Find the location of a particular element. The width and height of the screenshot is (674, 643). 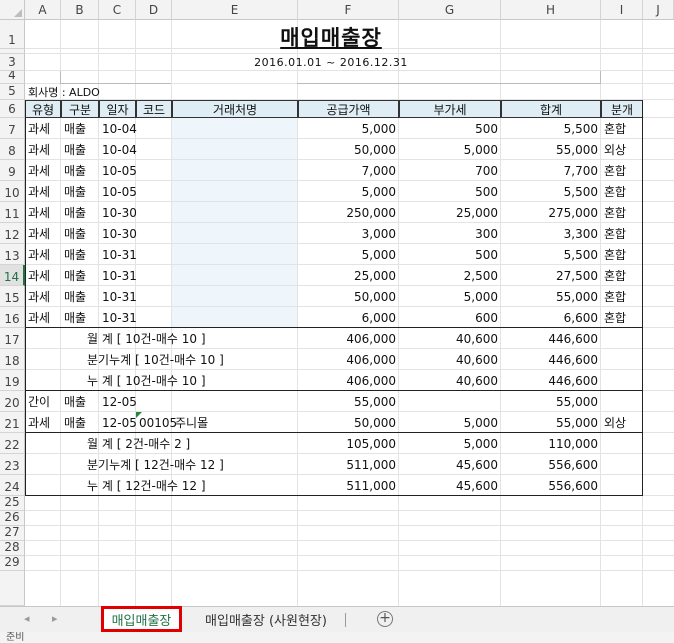

row-header-5: 5 is located at coordinates (12, 92).